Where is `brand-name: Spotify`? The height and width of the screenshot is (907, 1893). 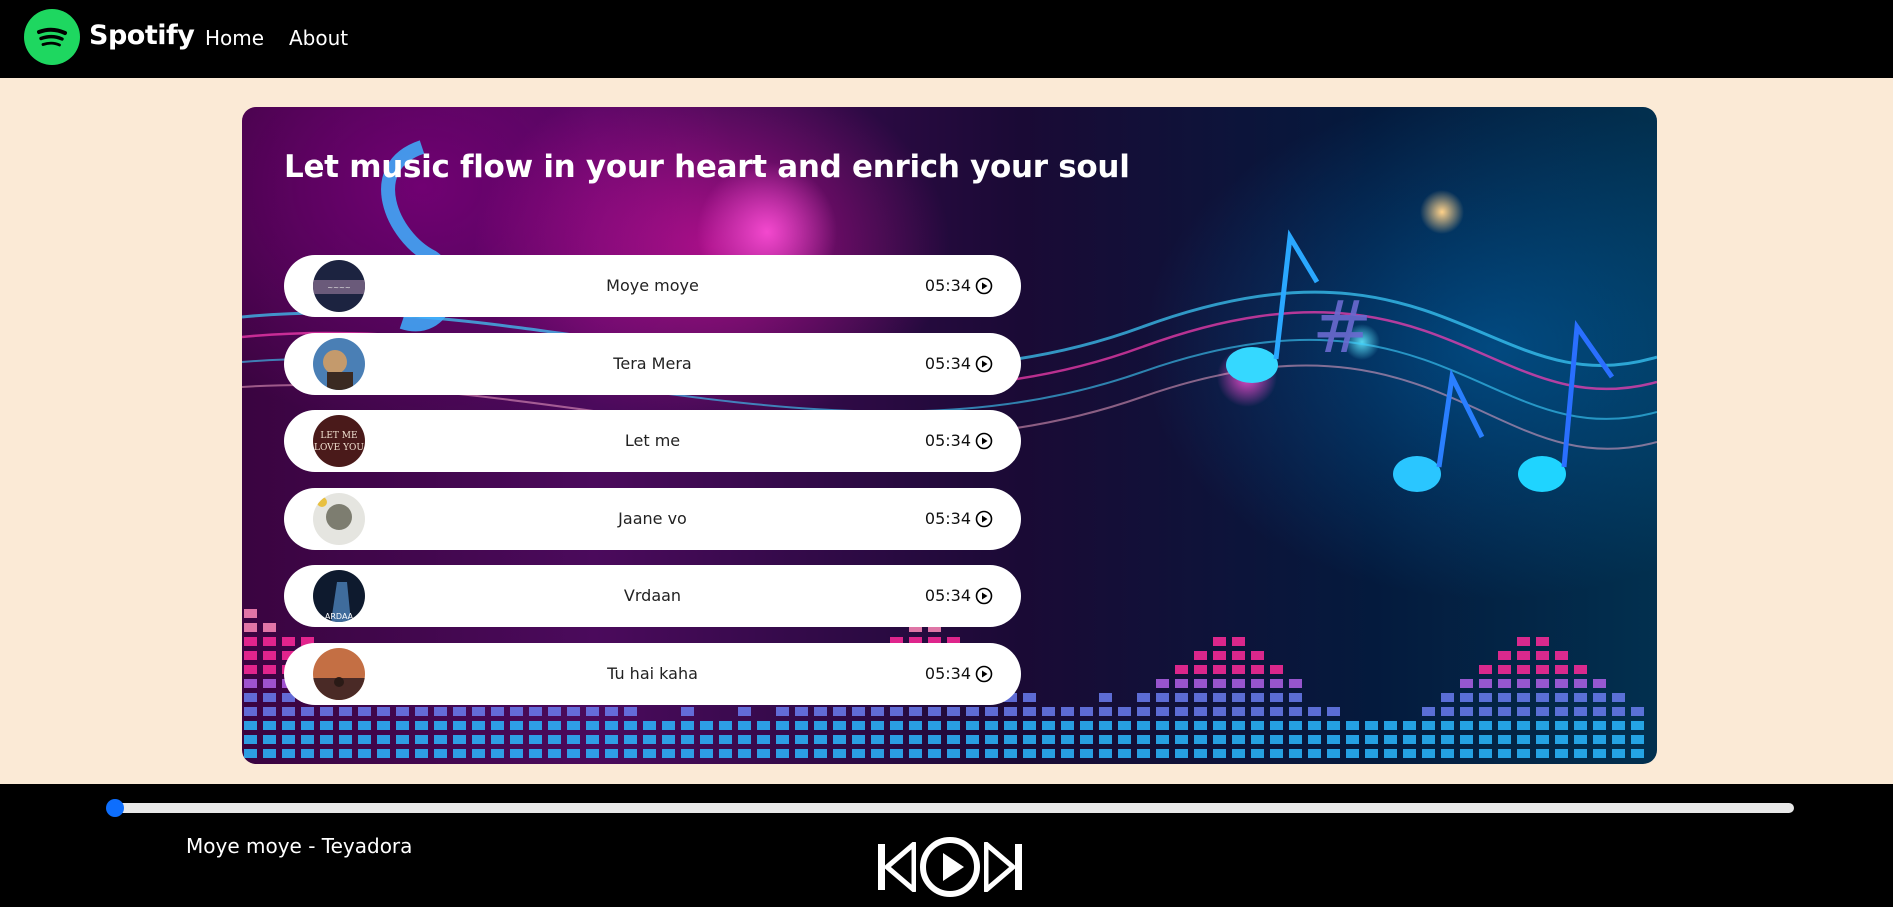
brand-name: Spotify is located at coordinates (142, 35).